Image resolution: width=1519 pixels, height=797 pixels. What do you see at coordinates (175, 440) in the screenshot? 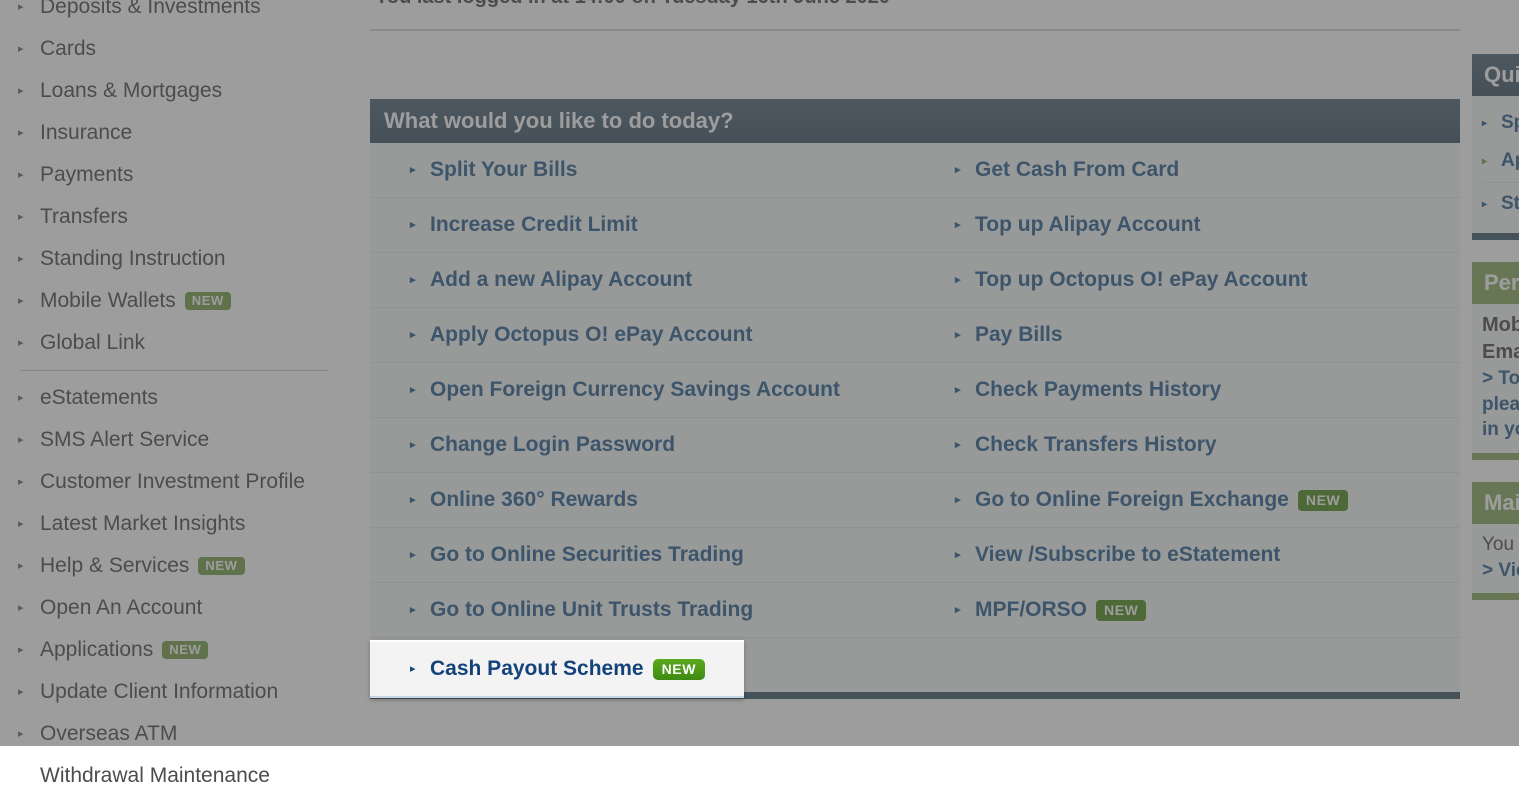
I see `sidebar-item-sms-alert-service: ▸ SMS Alert Service` at bounding box center [175, 440].